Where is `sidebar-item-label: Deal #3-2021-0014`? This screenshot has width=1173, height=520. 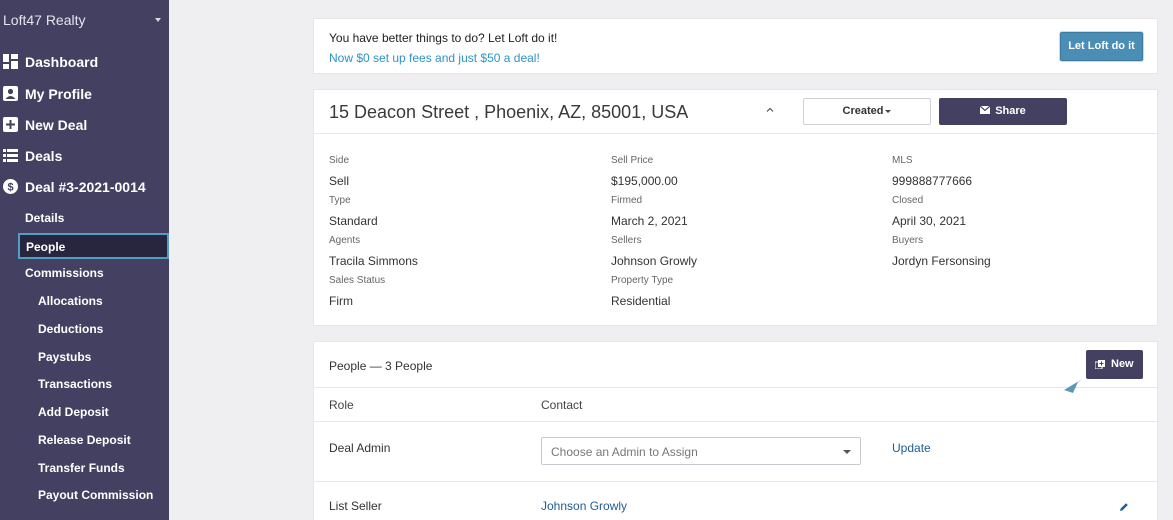 sidebar-item-label: Deal #3-2021-0014 is located at coordinates (85, 187).